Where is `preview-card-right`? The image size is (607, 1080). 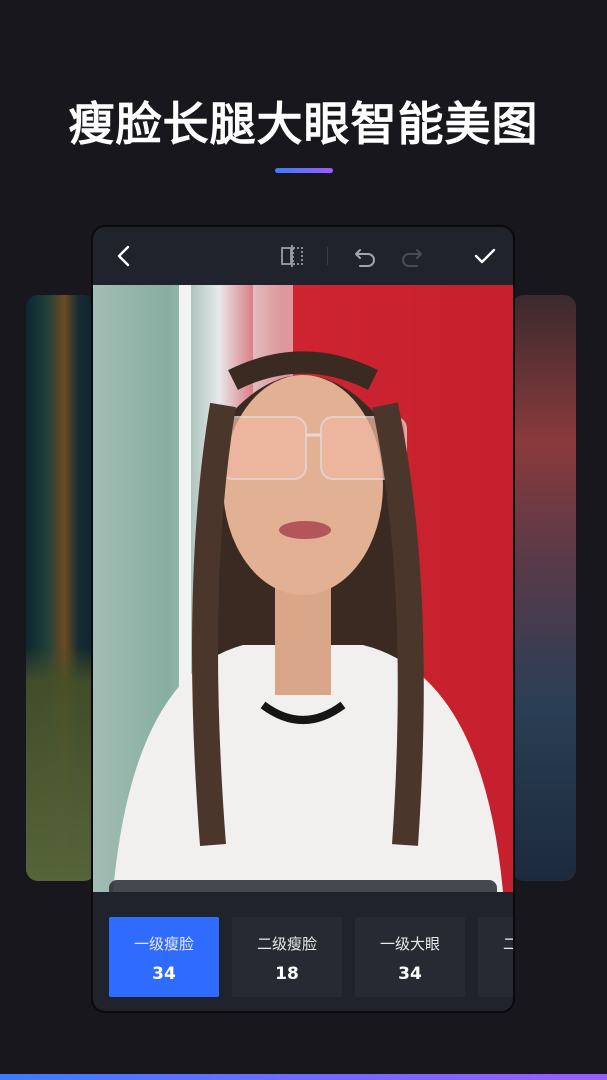
preview-card-right is located at coordinates (544, 588).